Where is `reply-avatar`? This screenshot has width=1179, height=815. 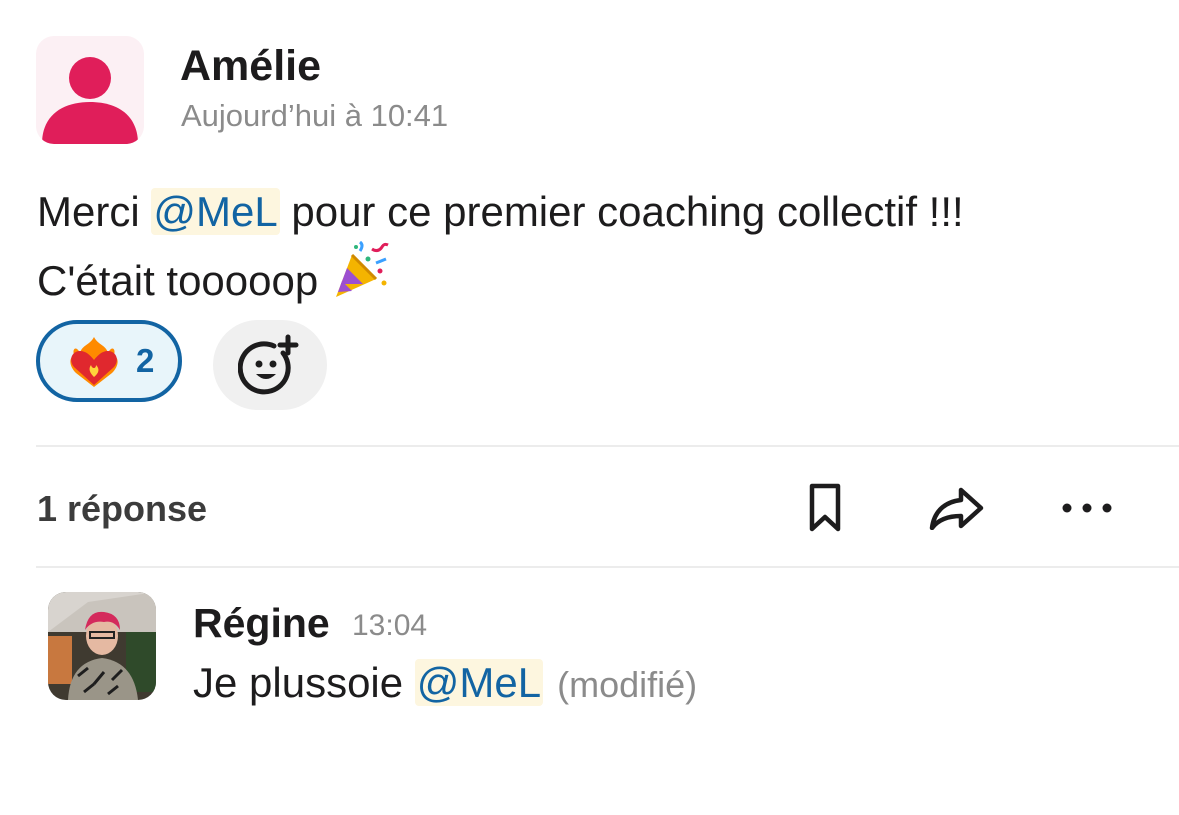
reply-avatar is located at coordinates (102, 646).